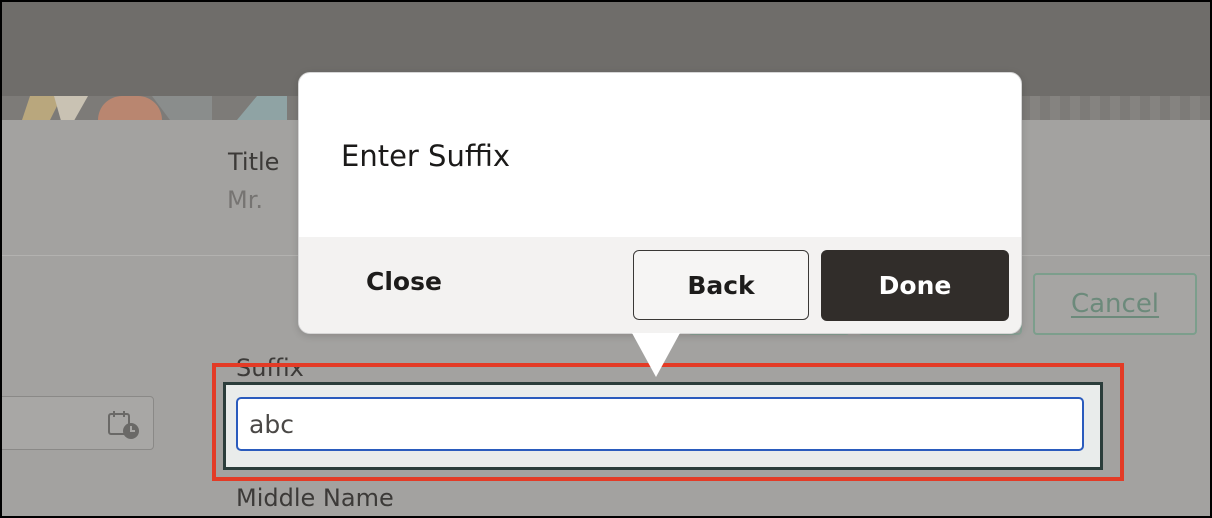 This screenshot has width=1212, height=518. What do you see at coordinates (315, 498) in the screenshot?
I see `middle-name-label: Middle Name` at bounding box center [315, 498].